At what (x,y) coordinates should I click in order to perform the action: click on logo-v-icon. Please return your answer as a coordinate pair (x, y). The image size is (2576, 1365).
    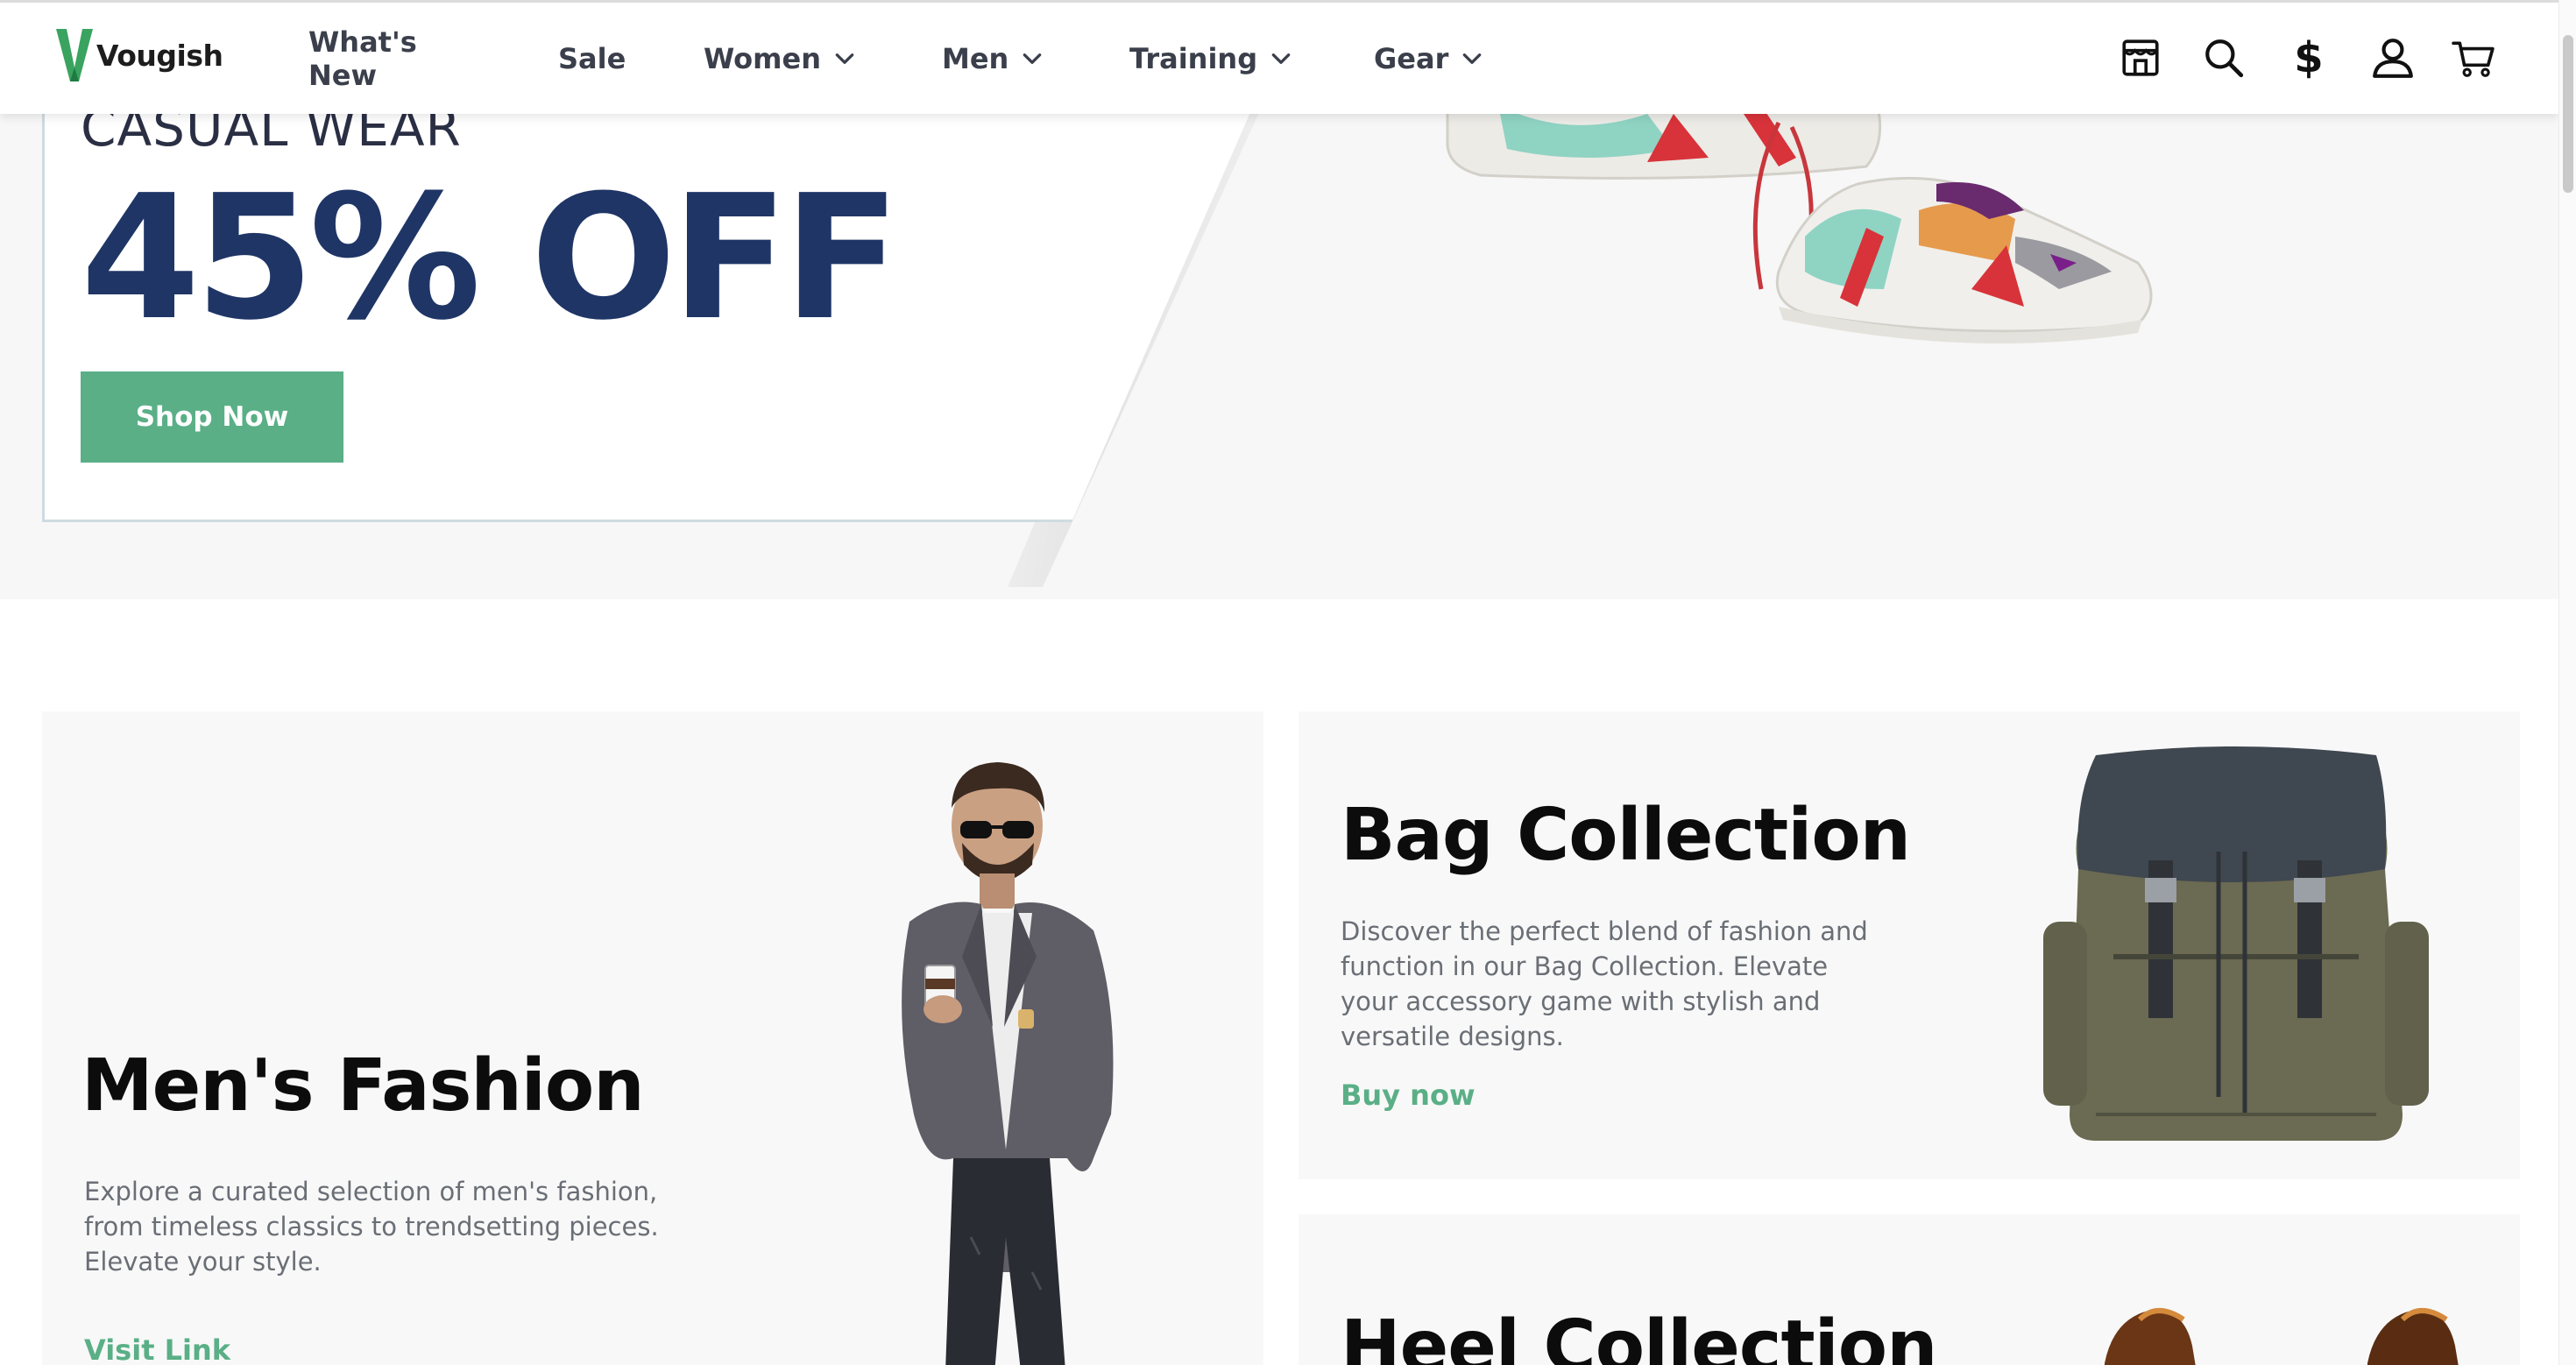
    Looking at the image, I should click on (74, 55).